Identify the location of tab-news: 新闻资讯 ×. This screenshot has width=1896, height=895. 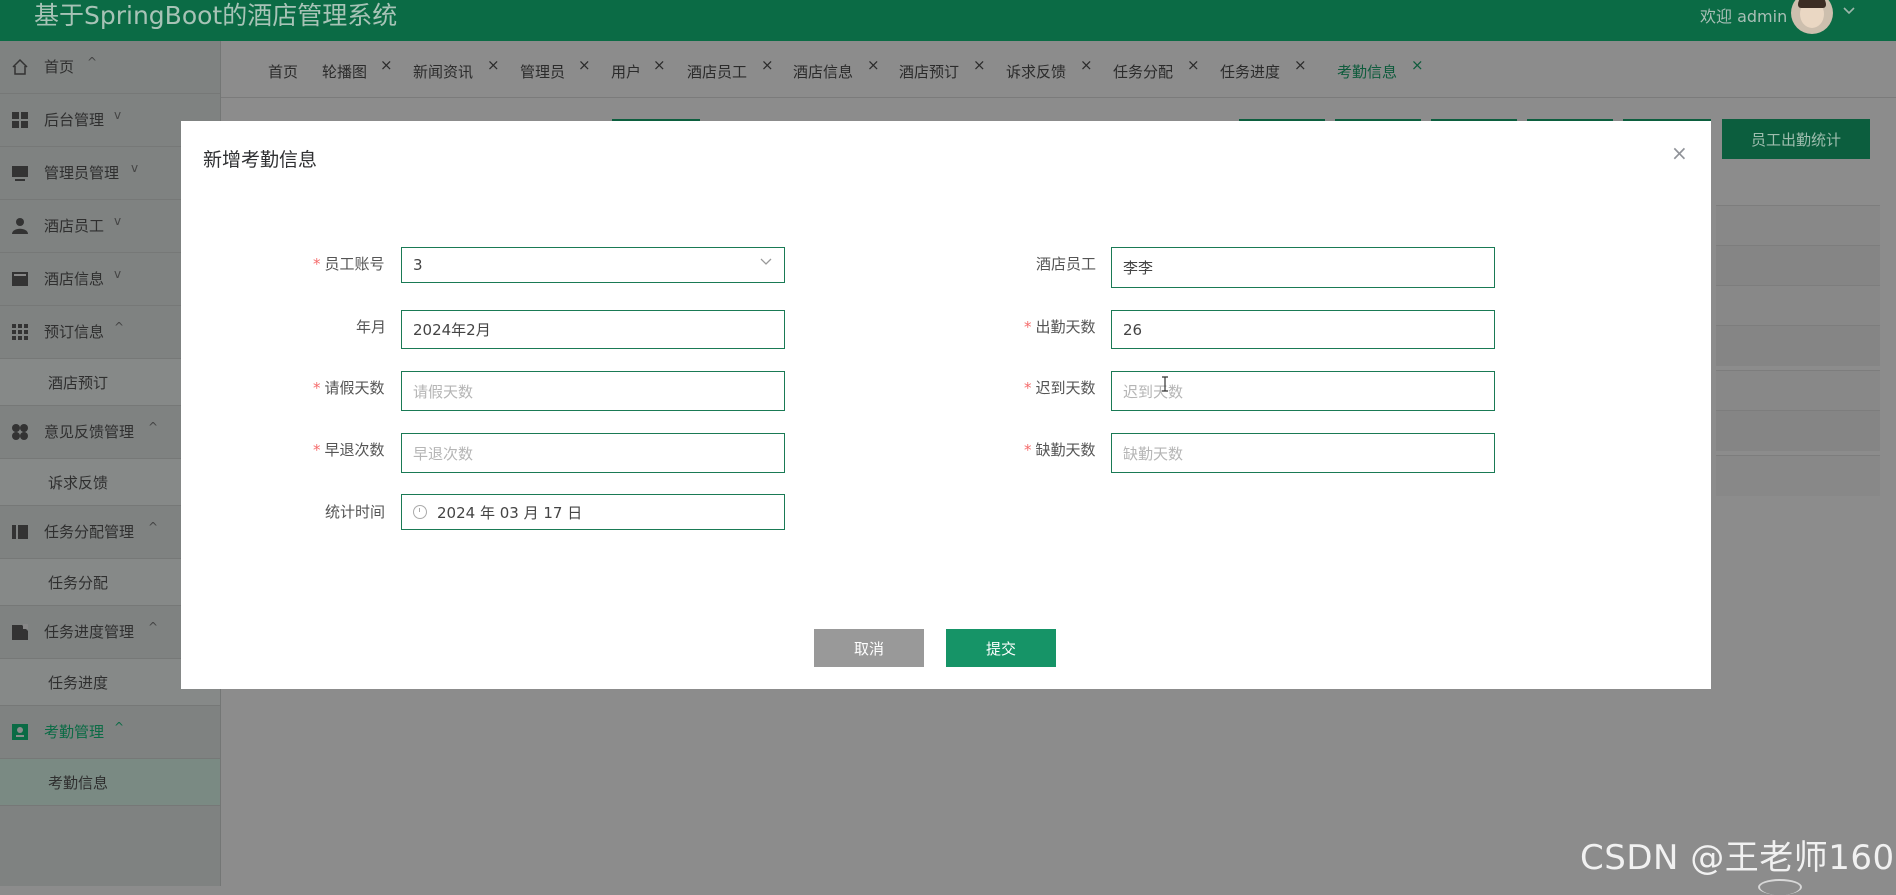
(456, 69).